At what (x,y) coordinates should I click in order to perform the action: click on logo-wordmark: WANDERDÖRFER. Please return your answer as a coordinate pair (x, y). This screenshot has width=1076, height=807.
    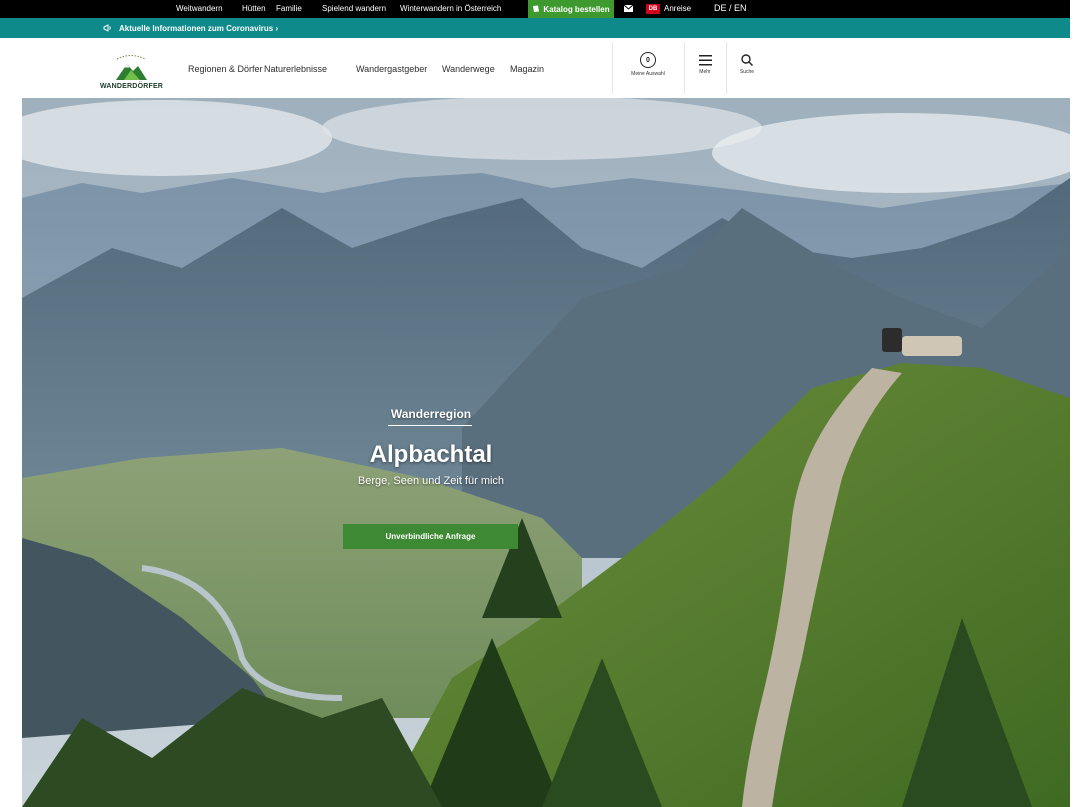
    Looking at the image, I should click on (132, 86).